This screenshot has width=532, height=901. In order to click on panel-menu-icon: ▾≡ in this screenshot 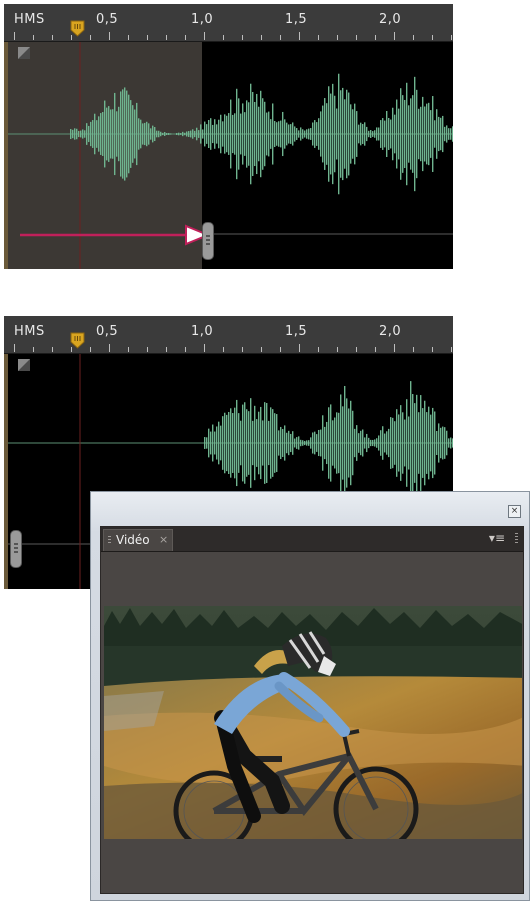, I will do `click(497, 538)`.